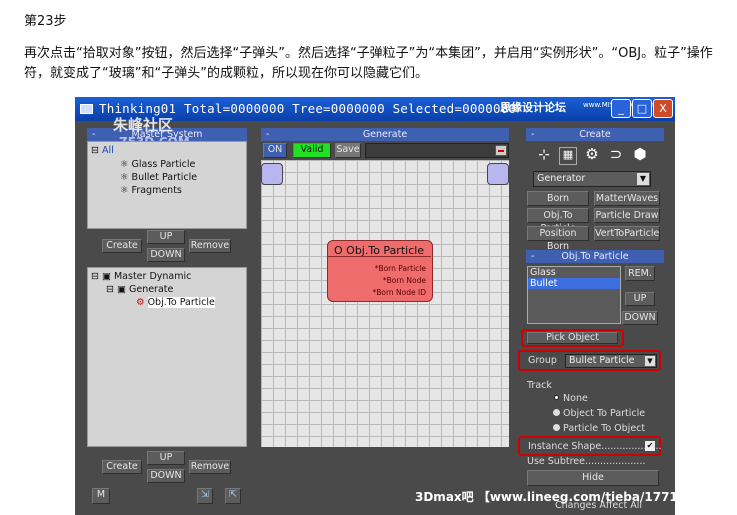  Describe the element at coordinates (399, 293) in the screenshot. I see `output-born-node-id: *Born Node ID` at that location.